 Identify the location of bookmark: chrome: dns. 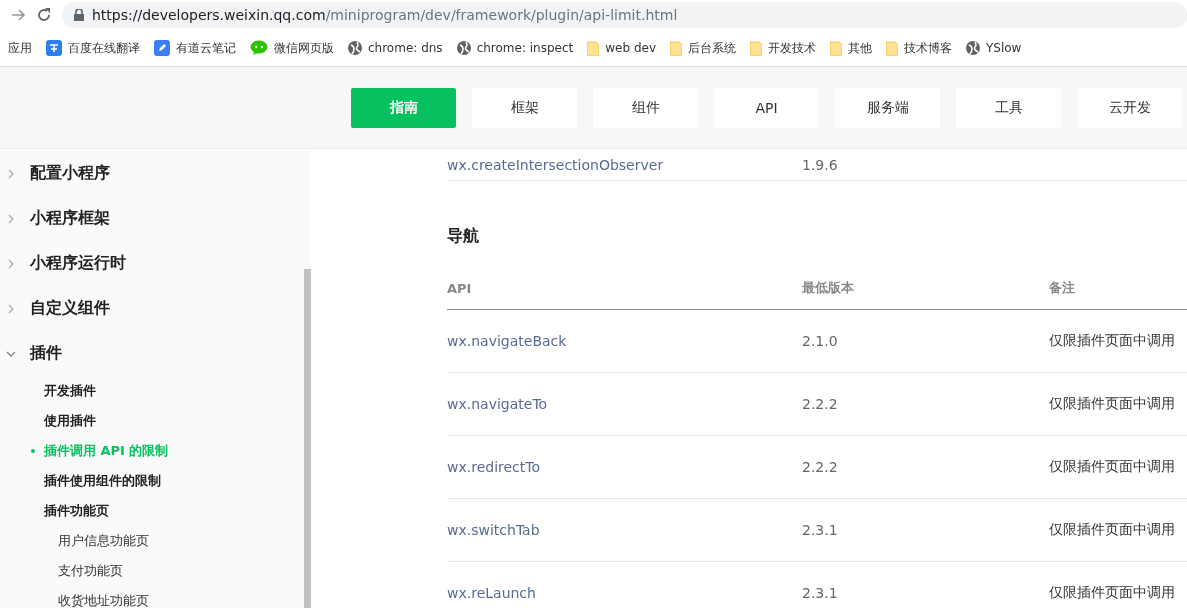
(405, 48).